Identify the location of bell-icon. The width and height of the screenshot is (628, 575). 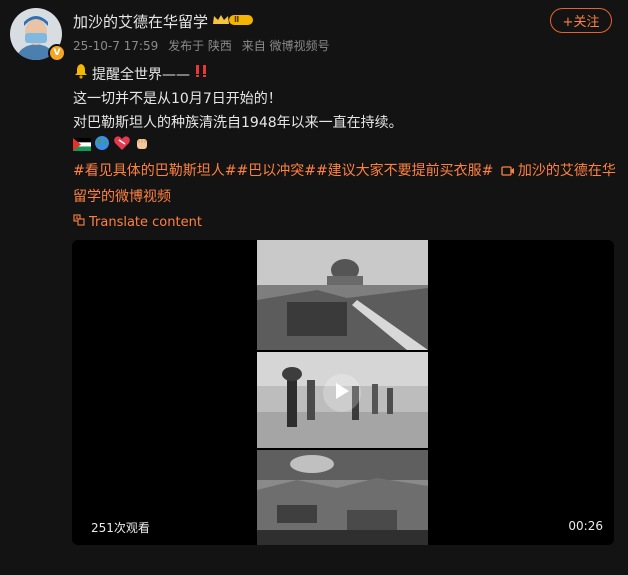
(81, 75).